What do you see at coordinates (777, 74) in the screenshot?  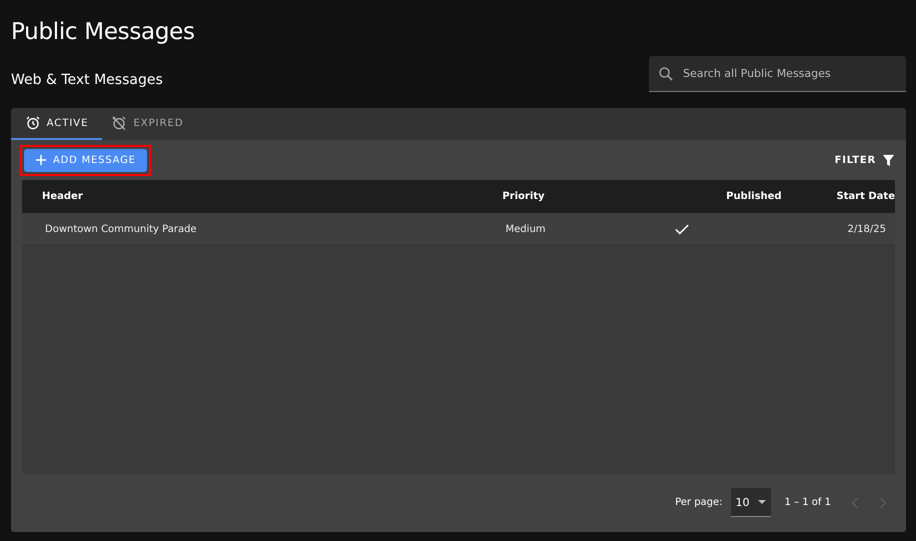 I see `search-field: Search all Public Messages` at bounding box center [777, 74].